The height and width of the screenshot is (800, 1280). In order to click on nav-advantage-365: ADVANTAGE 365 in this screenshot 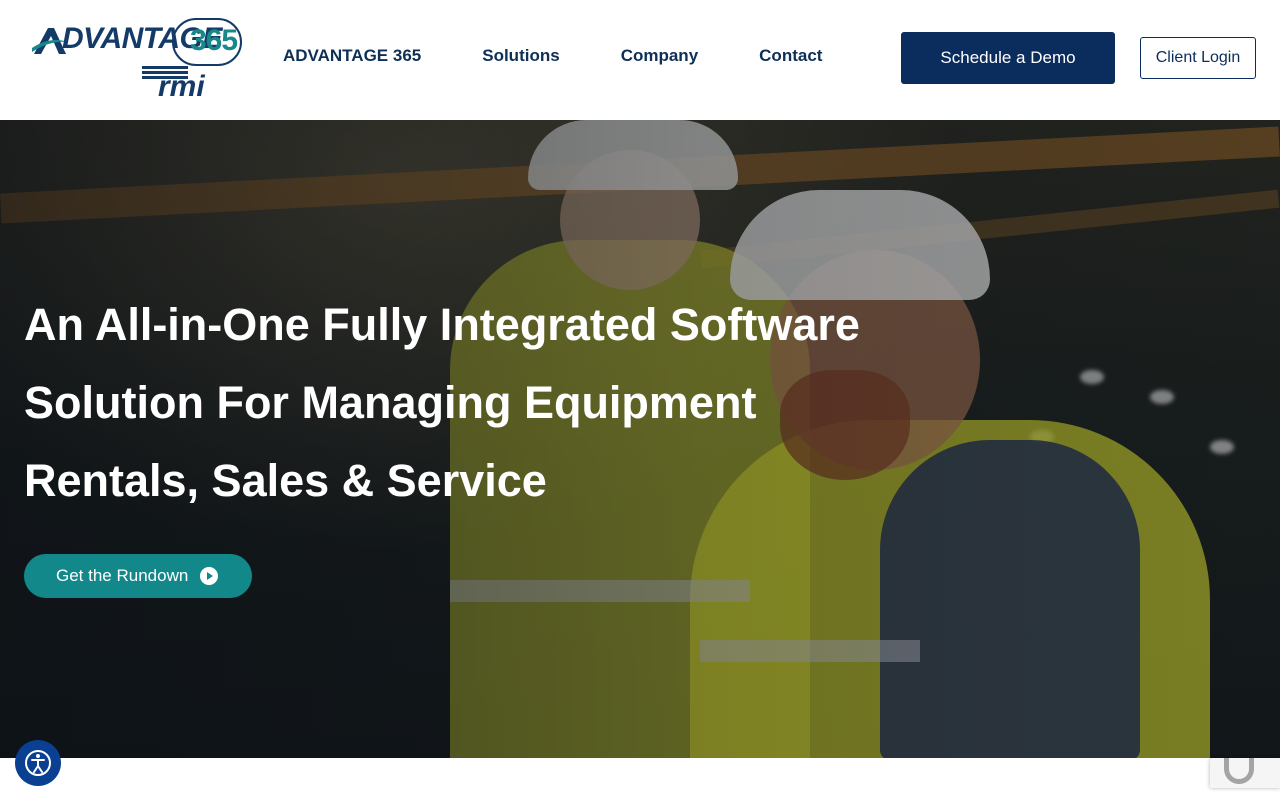, I will do `click(352, 56)`.